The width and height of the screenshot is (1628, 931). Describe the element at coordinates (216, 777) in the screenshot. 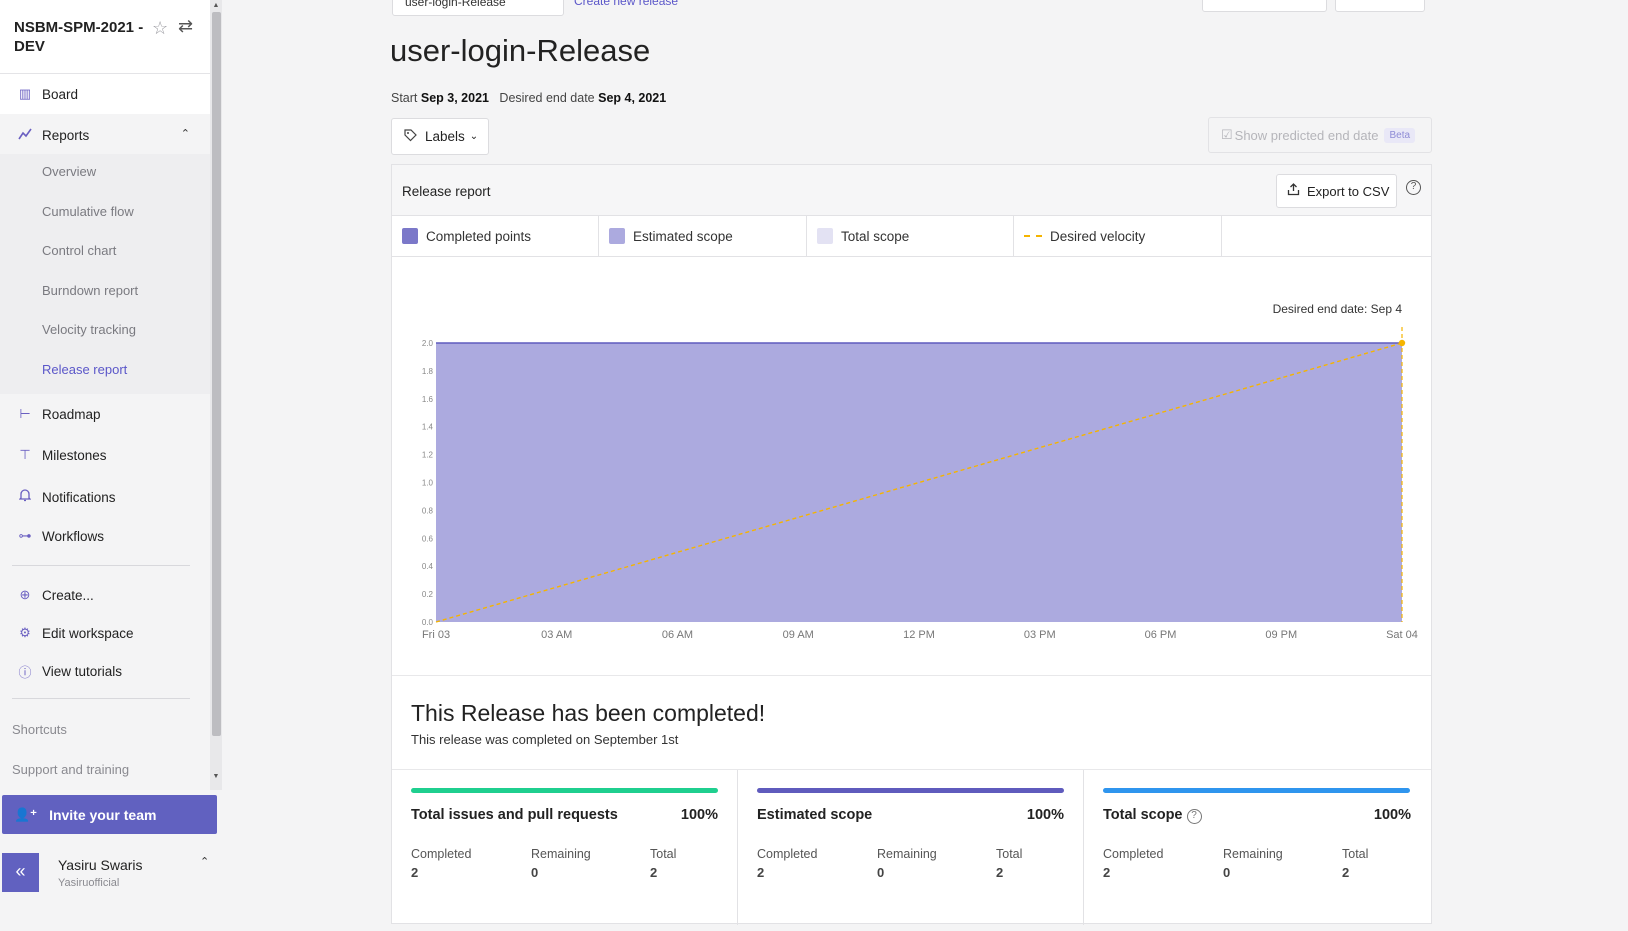

I see `scroll-down-arrow-icon: ▼` at that location.